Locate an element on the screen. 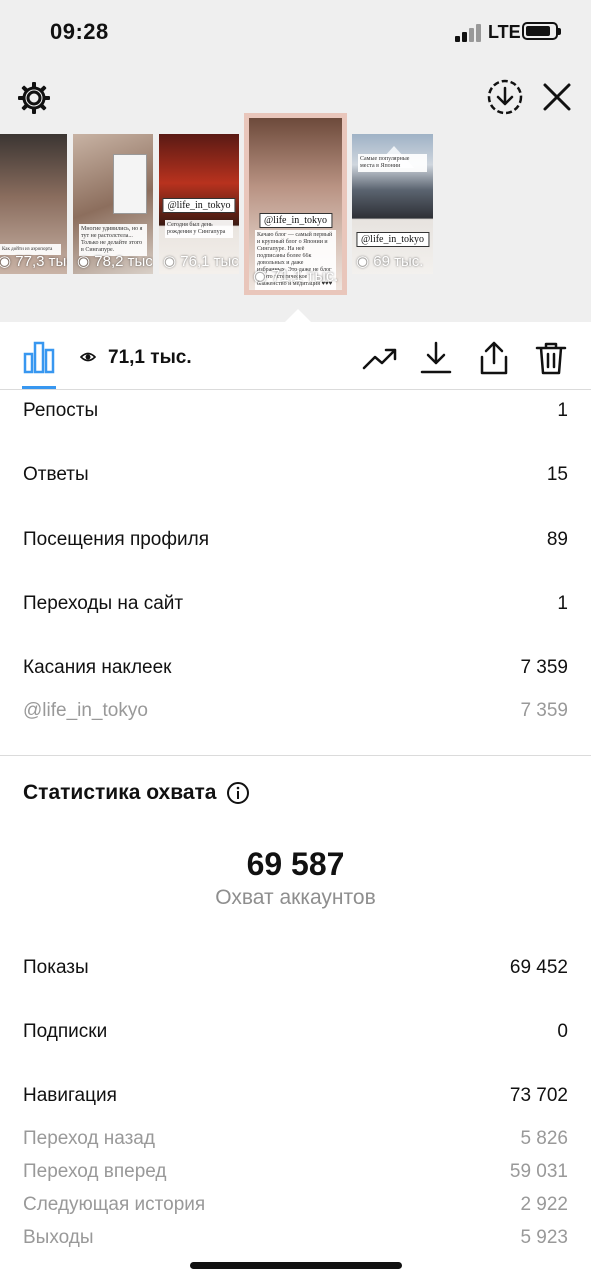  metric-label: Касания наклеек is located at coordinates (97, 667).